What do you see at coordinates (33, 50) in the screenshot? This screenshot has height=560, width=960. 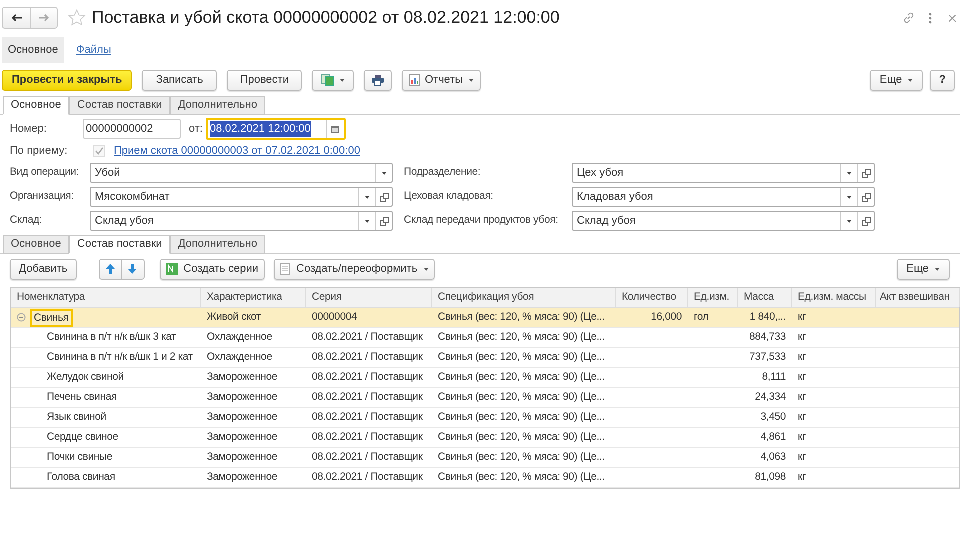 I see `form-tab: Основное` at bounding box center [33, 50].